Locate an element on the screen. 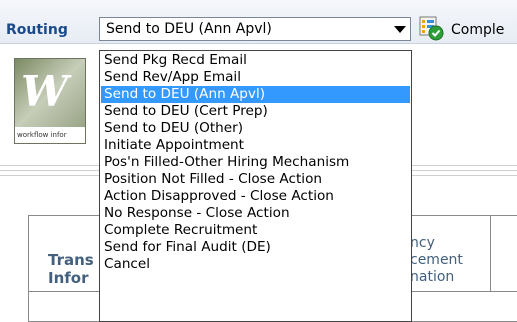 Image resolution: width=517 pixels, height=322 pixels. chevron-down-icon is located at coordinates (400, 29).